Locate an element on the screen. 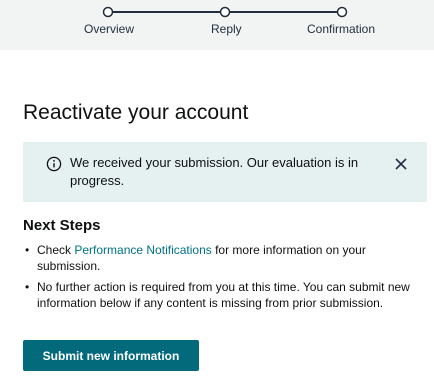 Image resolution: width=434 pixels, height=387 pixels. progress-stepper: Overview Reply Confirmation is located at coordinates (217, 25).